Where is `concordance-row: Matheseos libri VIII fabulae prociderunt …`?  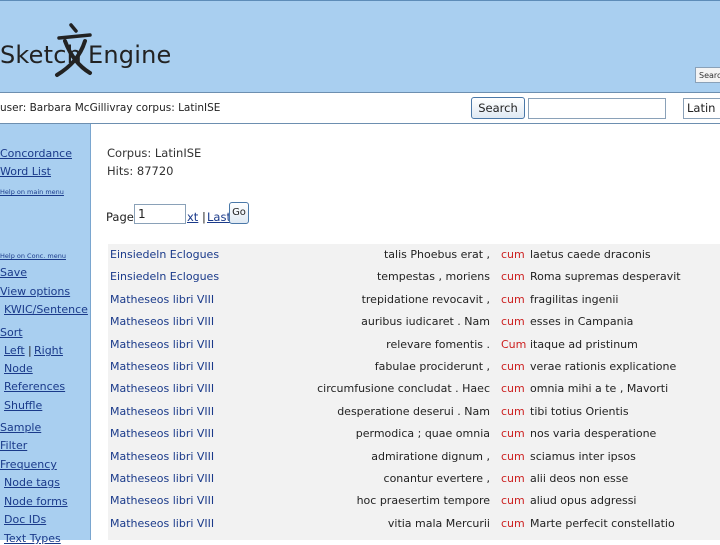
concordance-row: Matheseos libri VIII fabulae prociderunt … is located at coordinates (414, 367).